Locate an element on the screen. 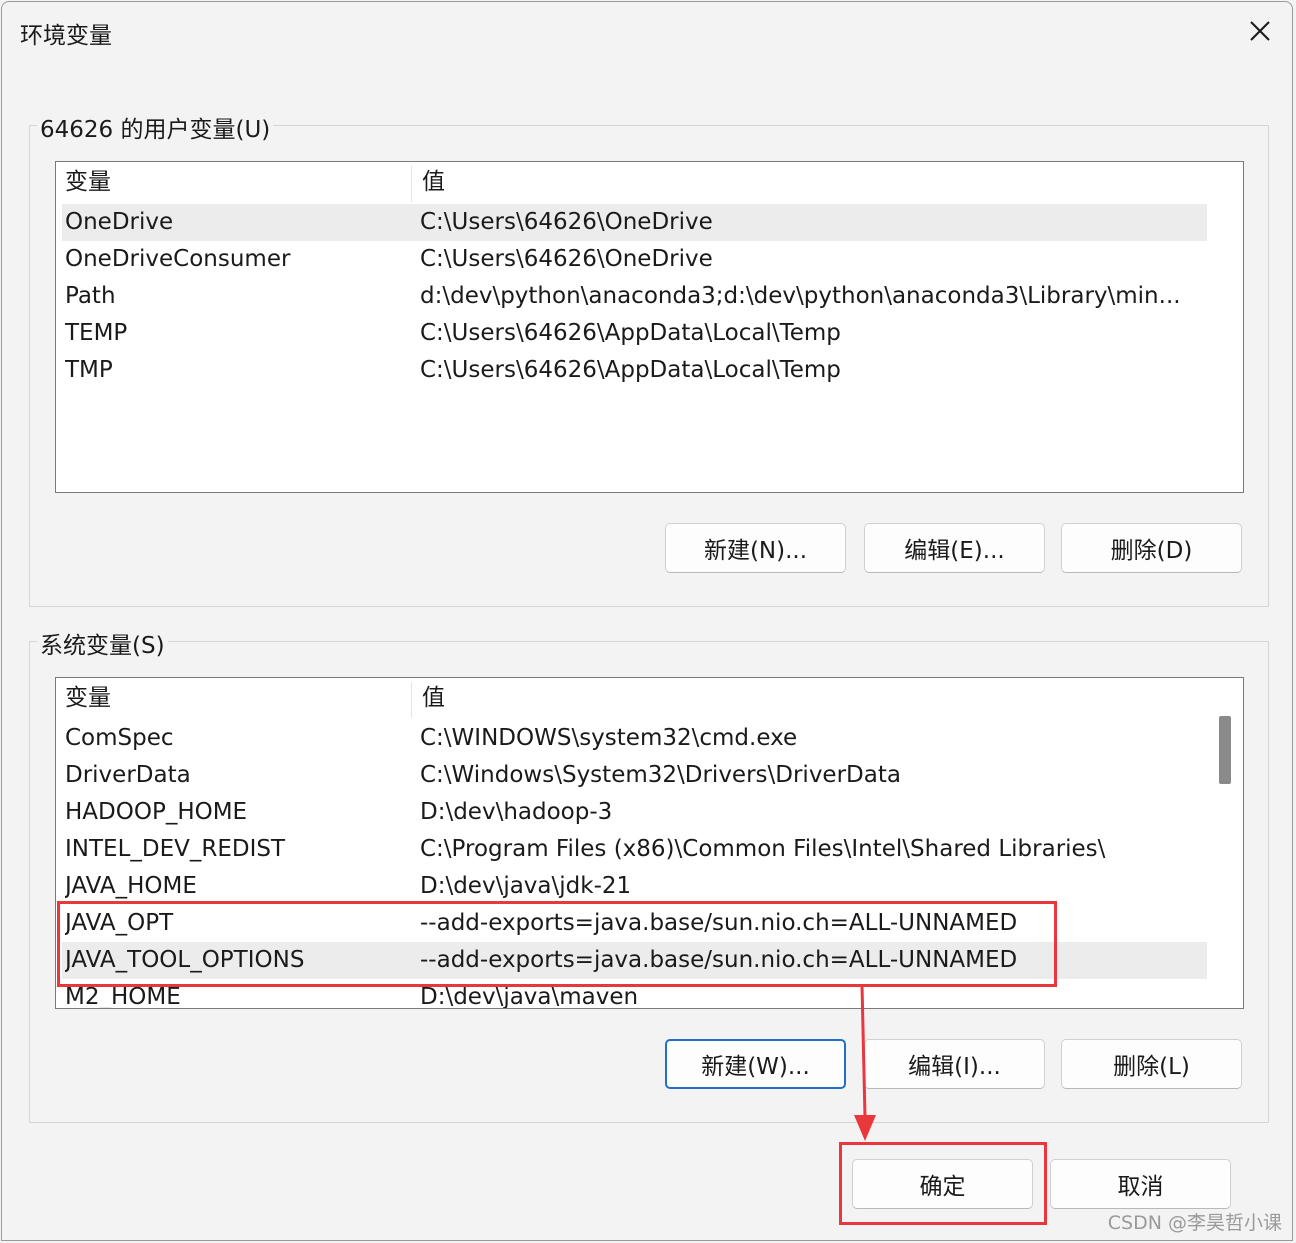 The width and height of the screenshot is (1296, 1243). variable-name: TEMP is located at coordinates (96, 333).